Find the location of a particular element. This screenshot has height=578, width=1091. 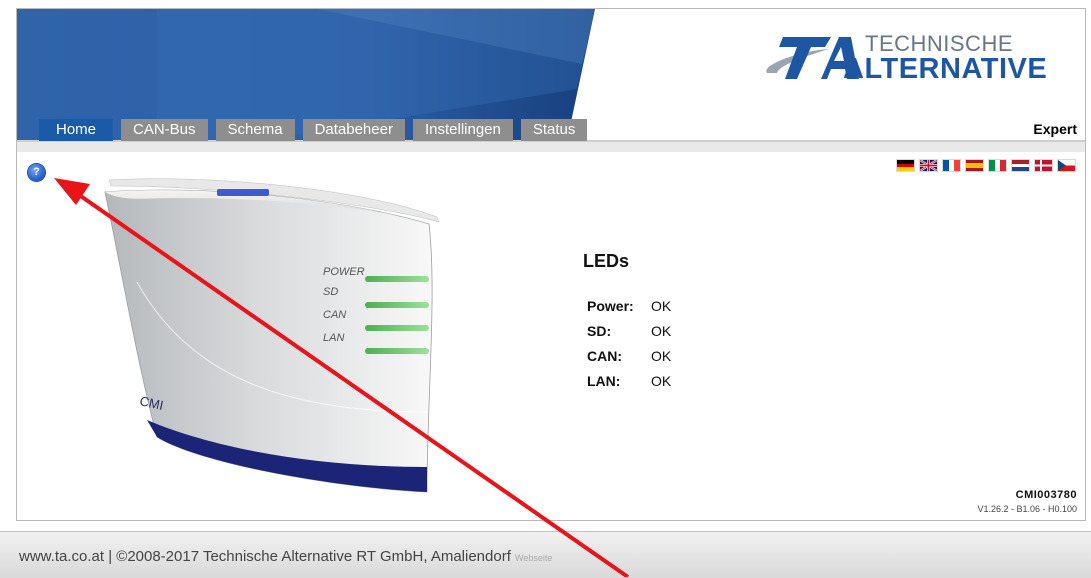

flag-spain-icon is located at coordinates (974, 165).